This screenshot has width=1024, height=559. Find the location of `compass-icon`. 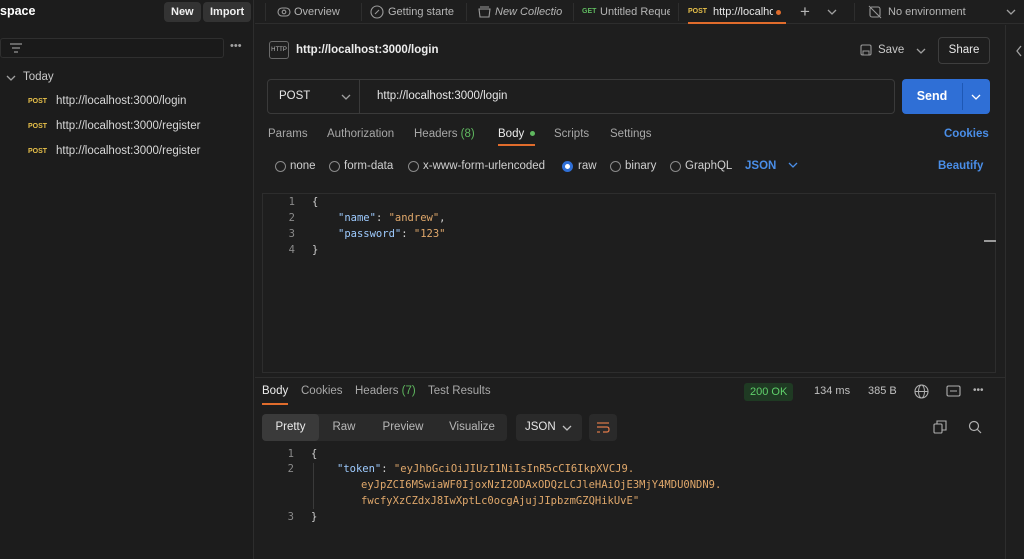

compass-icon is located at coordinates (377, 12).